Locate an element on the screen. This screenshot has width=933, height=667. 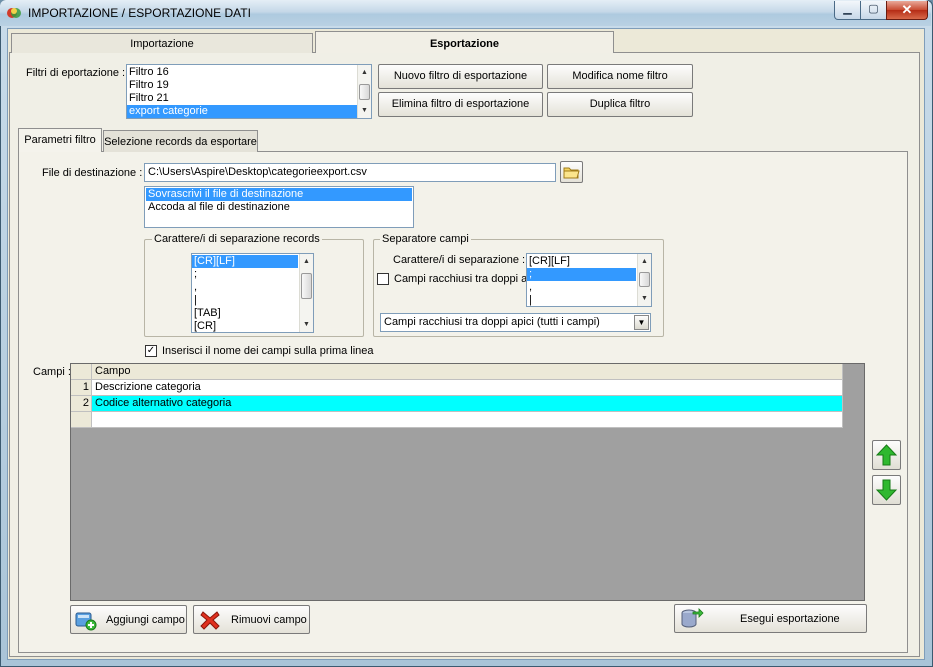
table-row: Codice alternativo categoria is located at coordinates (467, 404).